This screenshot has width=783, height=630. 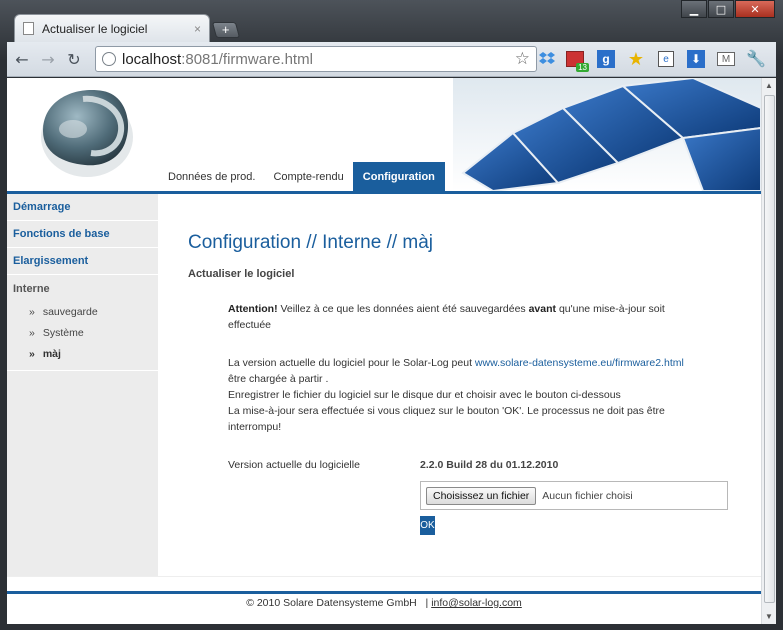 I want to click on sidebar-sub-label: Système, so click(x=63, y=332).